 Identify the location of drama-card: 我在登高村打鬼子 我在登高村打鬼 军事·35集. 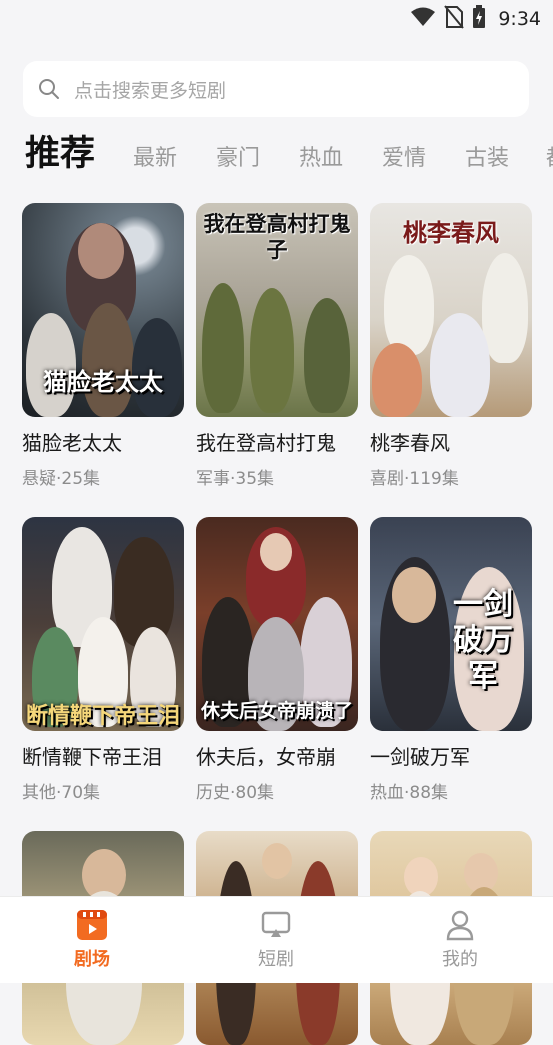
(277, 346).